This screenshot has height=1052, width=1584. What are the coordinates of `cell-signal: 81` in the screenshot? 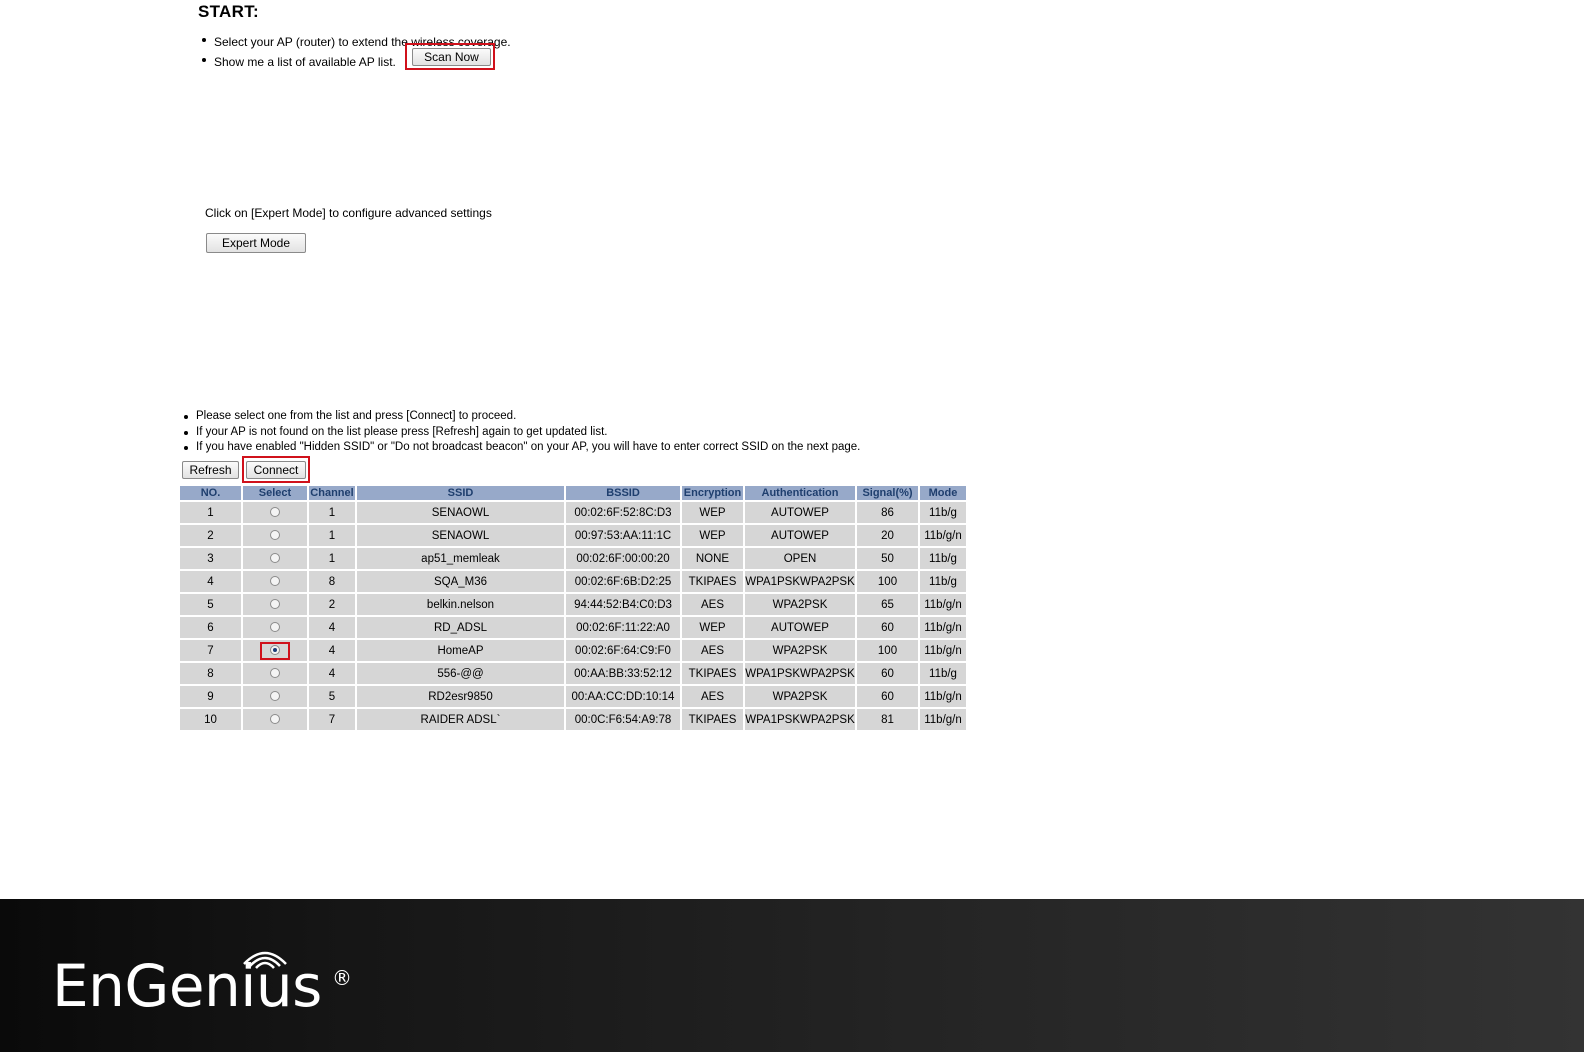 It's located at (887, 719).